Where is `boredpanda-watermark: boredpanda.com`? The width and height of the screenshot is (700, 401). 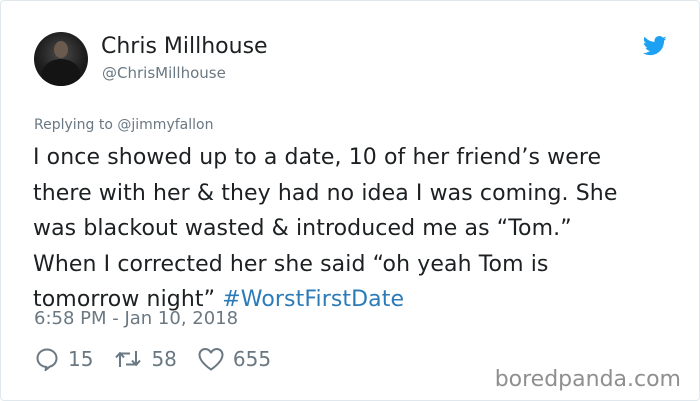 boredpanda-watermark: boredpanda.com is located at coordinates (587, 379).